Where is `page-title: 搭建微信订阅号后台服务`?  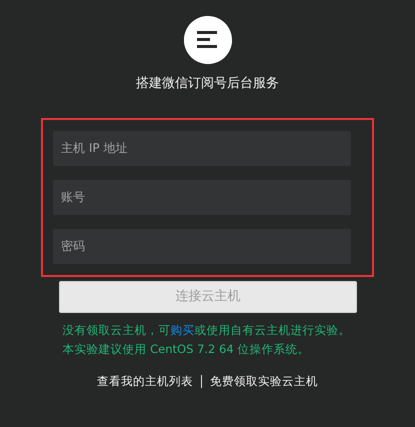
page-title: 搭建微信订阅号后台服务 is located at coordinates (207, 84).